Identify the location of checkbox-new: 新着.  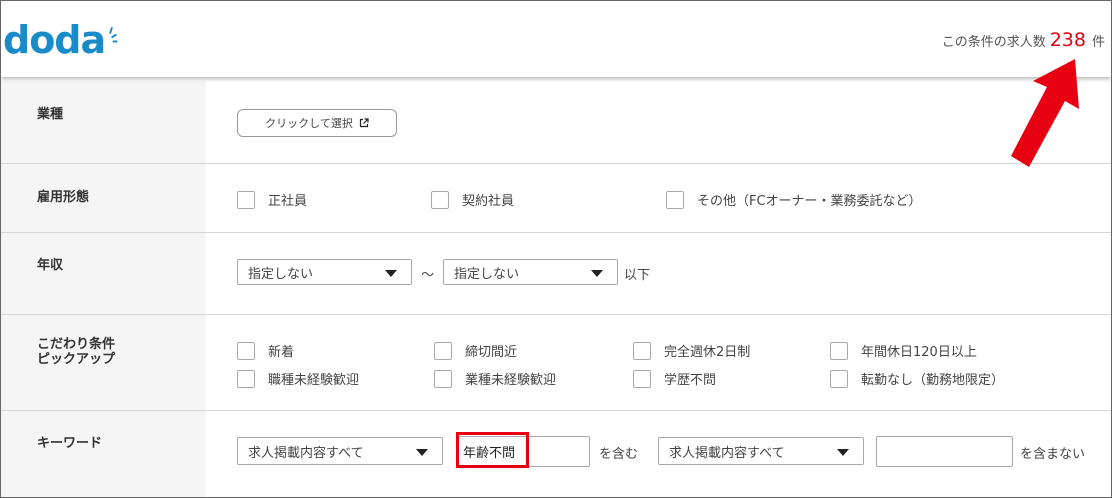
(265, 350).